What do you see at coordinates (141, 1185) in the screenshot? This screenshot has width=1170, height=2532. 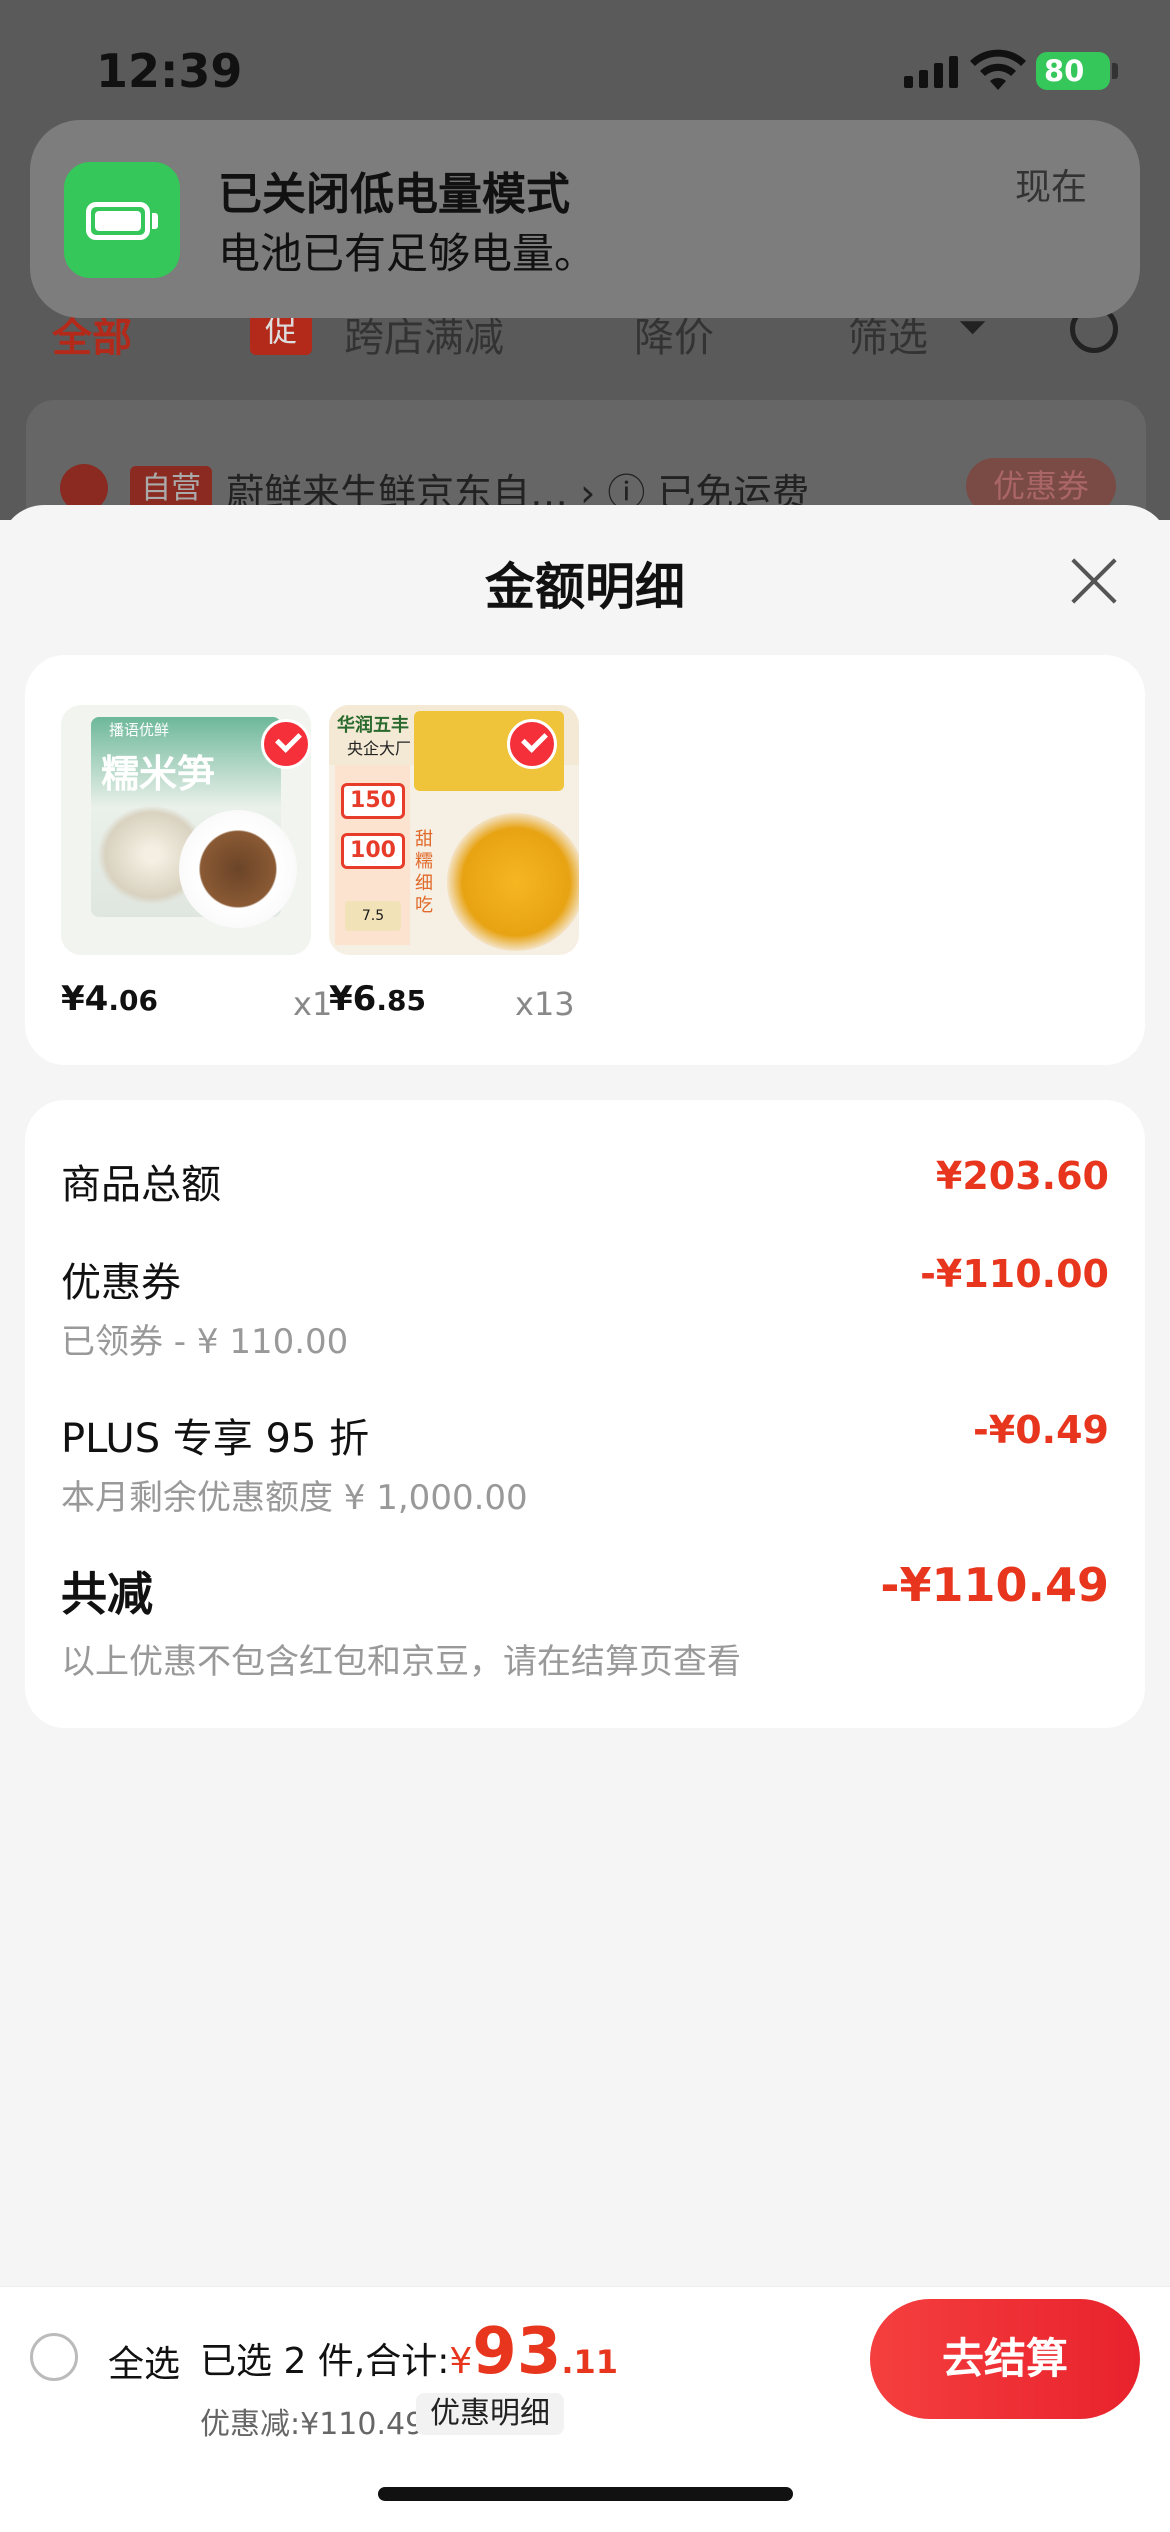 I see `goods-total-label: 商品总额` at bounding box center [141, 1185].